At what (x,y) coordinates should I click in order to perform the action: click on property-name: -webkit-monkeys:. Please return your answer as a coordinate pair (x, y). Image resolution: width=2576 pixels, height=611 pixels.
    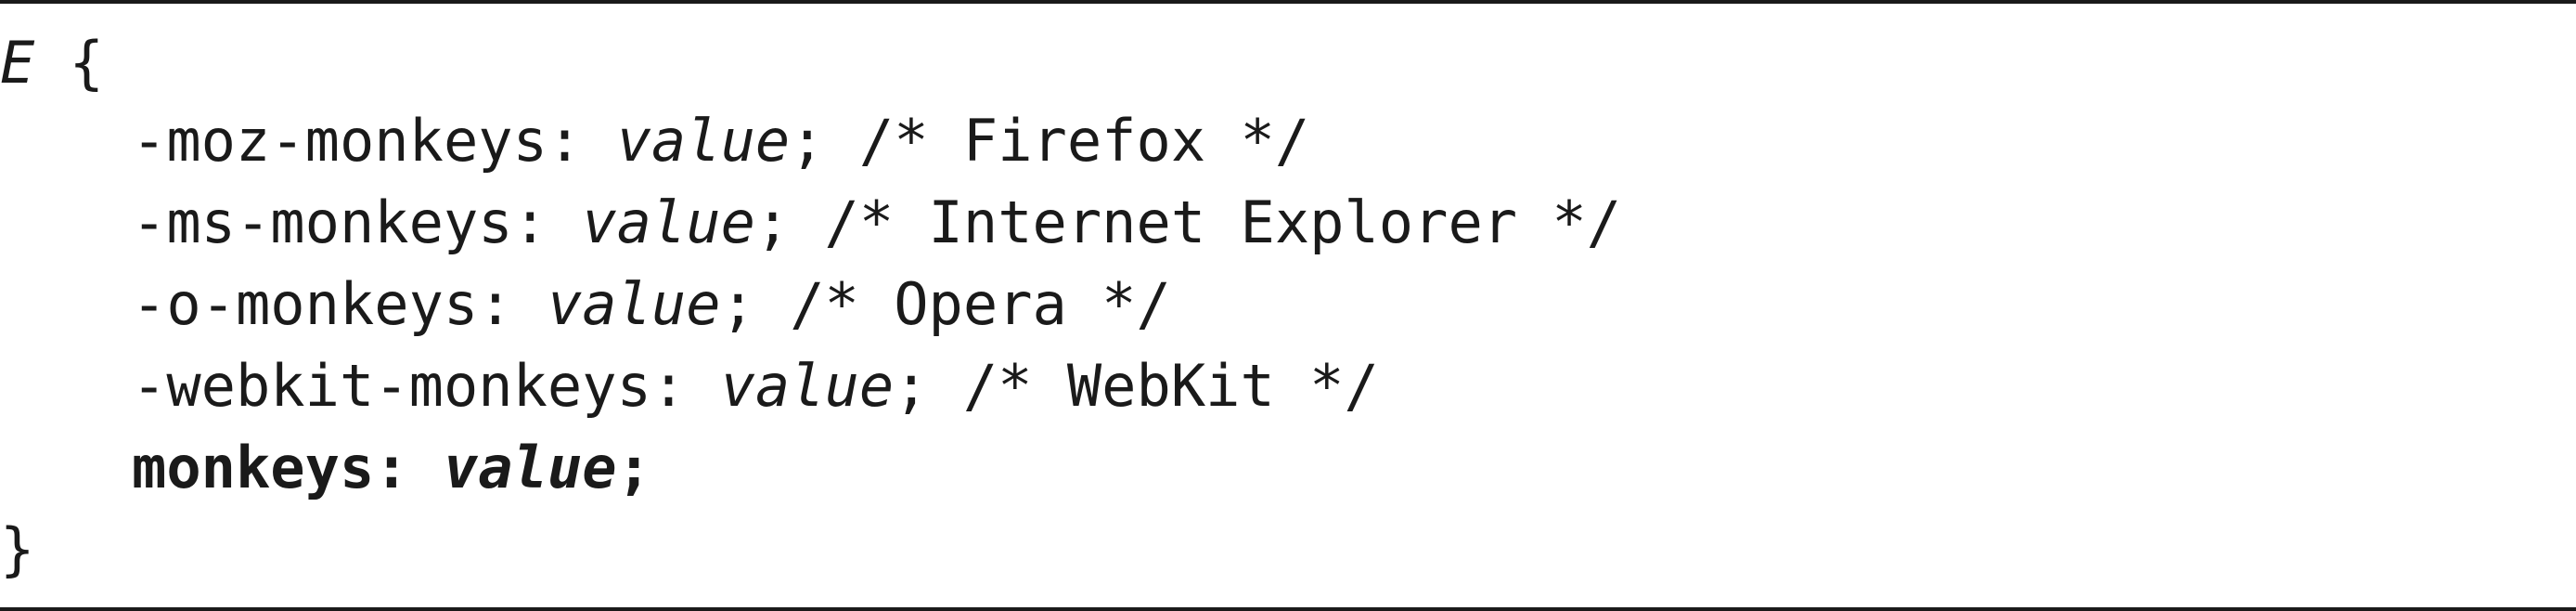
    Looking at the image, I should click on (426, 386).